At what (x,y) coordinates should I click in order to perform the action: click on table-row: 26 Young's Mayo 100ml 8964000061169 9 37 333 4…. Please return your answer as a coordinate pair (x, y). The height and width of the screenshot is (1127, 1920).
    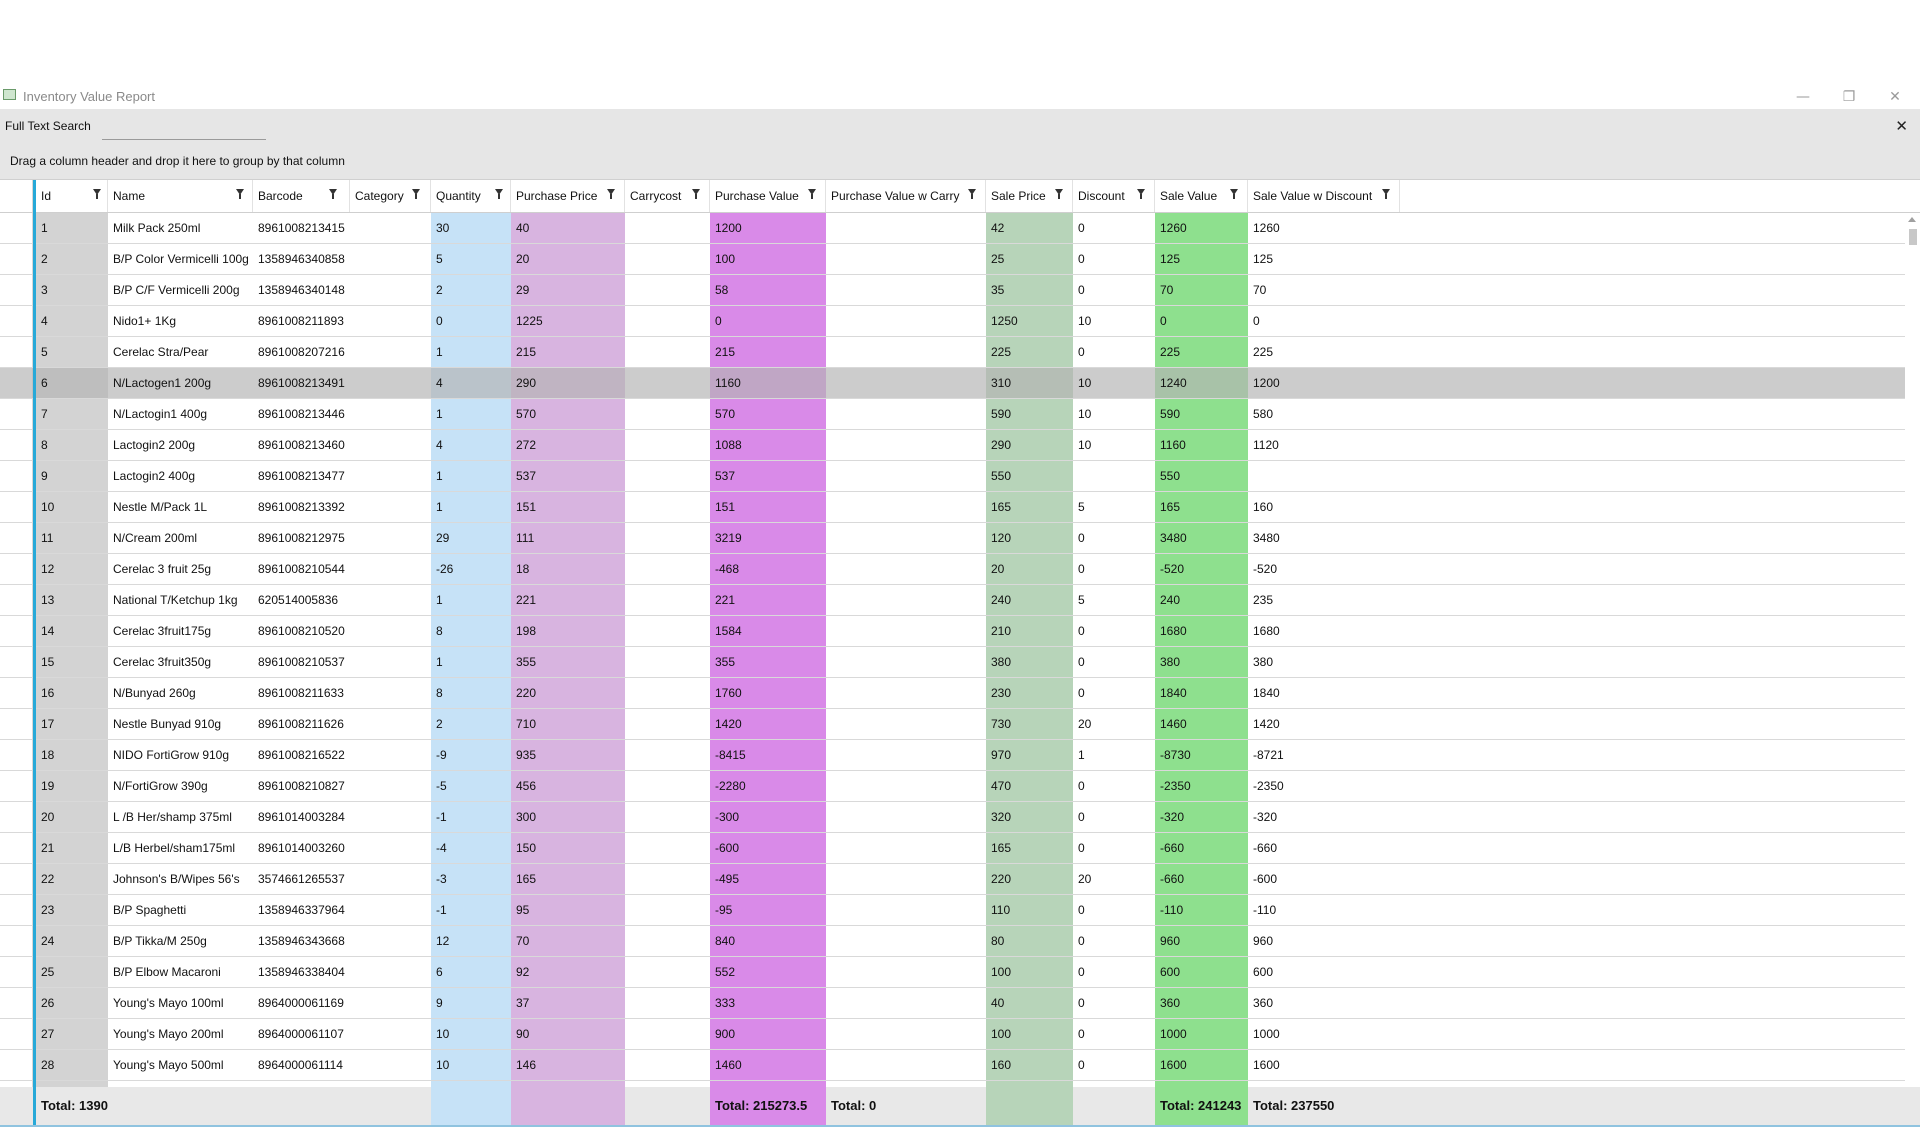
    Looking at the image, I should click on (952, 1003).